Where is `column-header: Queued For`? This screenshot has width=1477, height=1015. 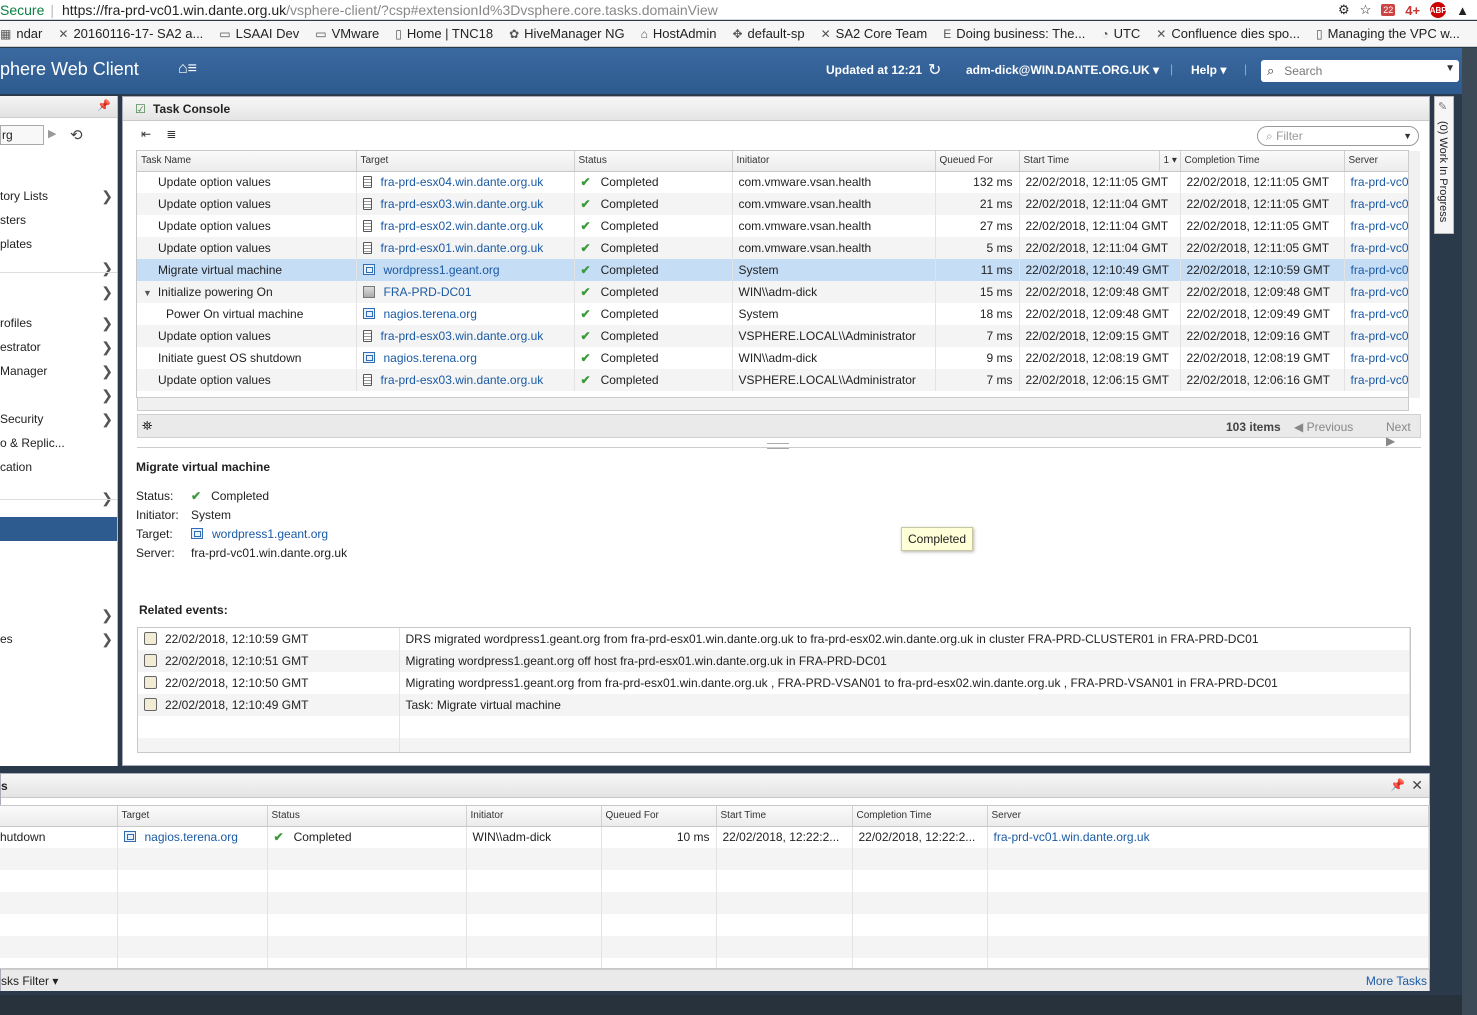
column-header: Queued For is located at coordinates (659, 816).